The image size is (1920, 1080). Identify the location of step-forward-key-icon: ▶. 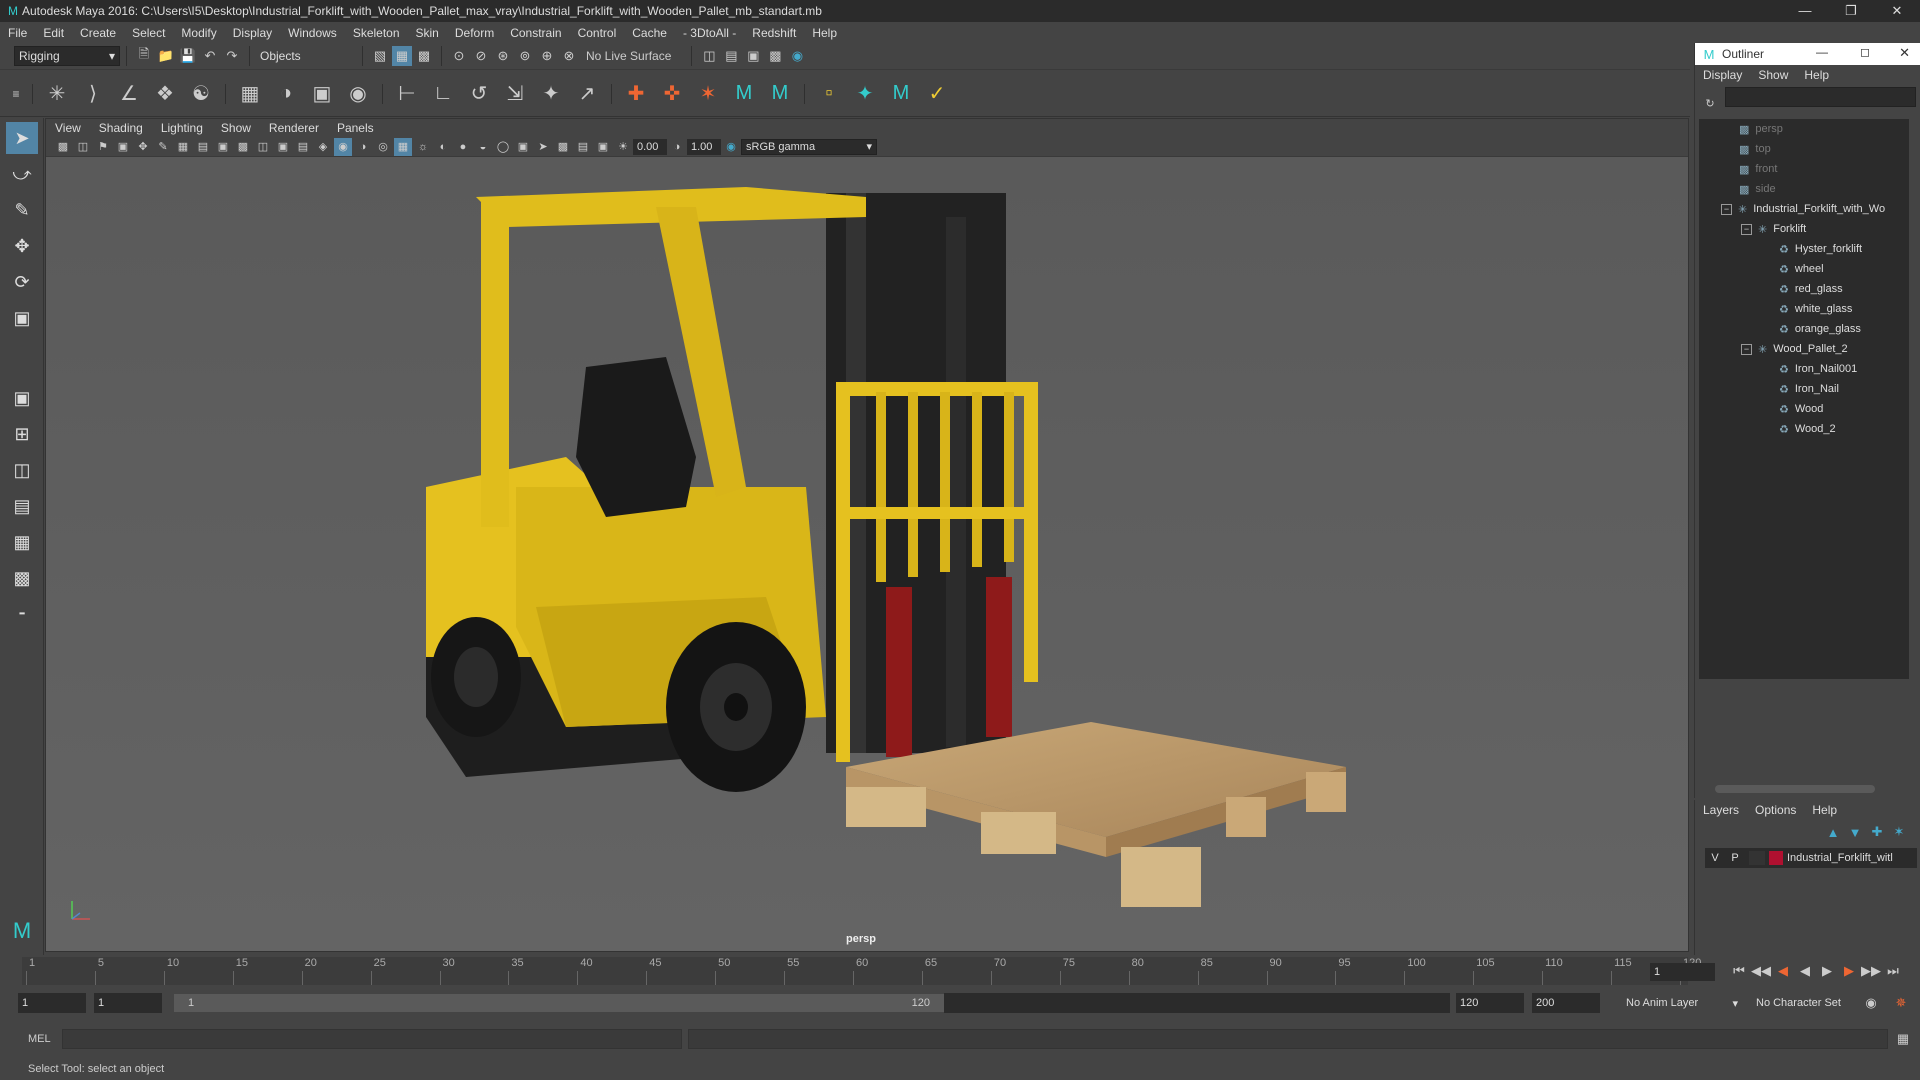
(1849, 971).